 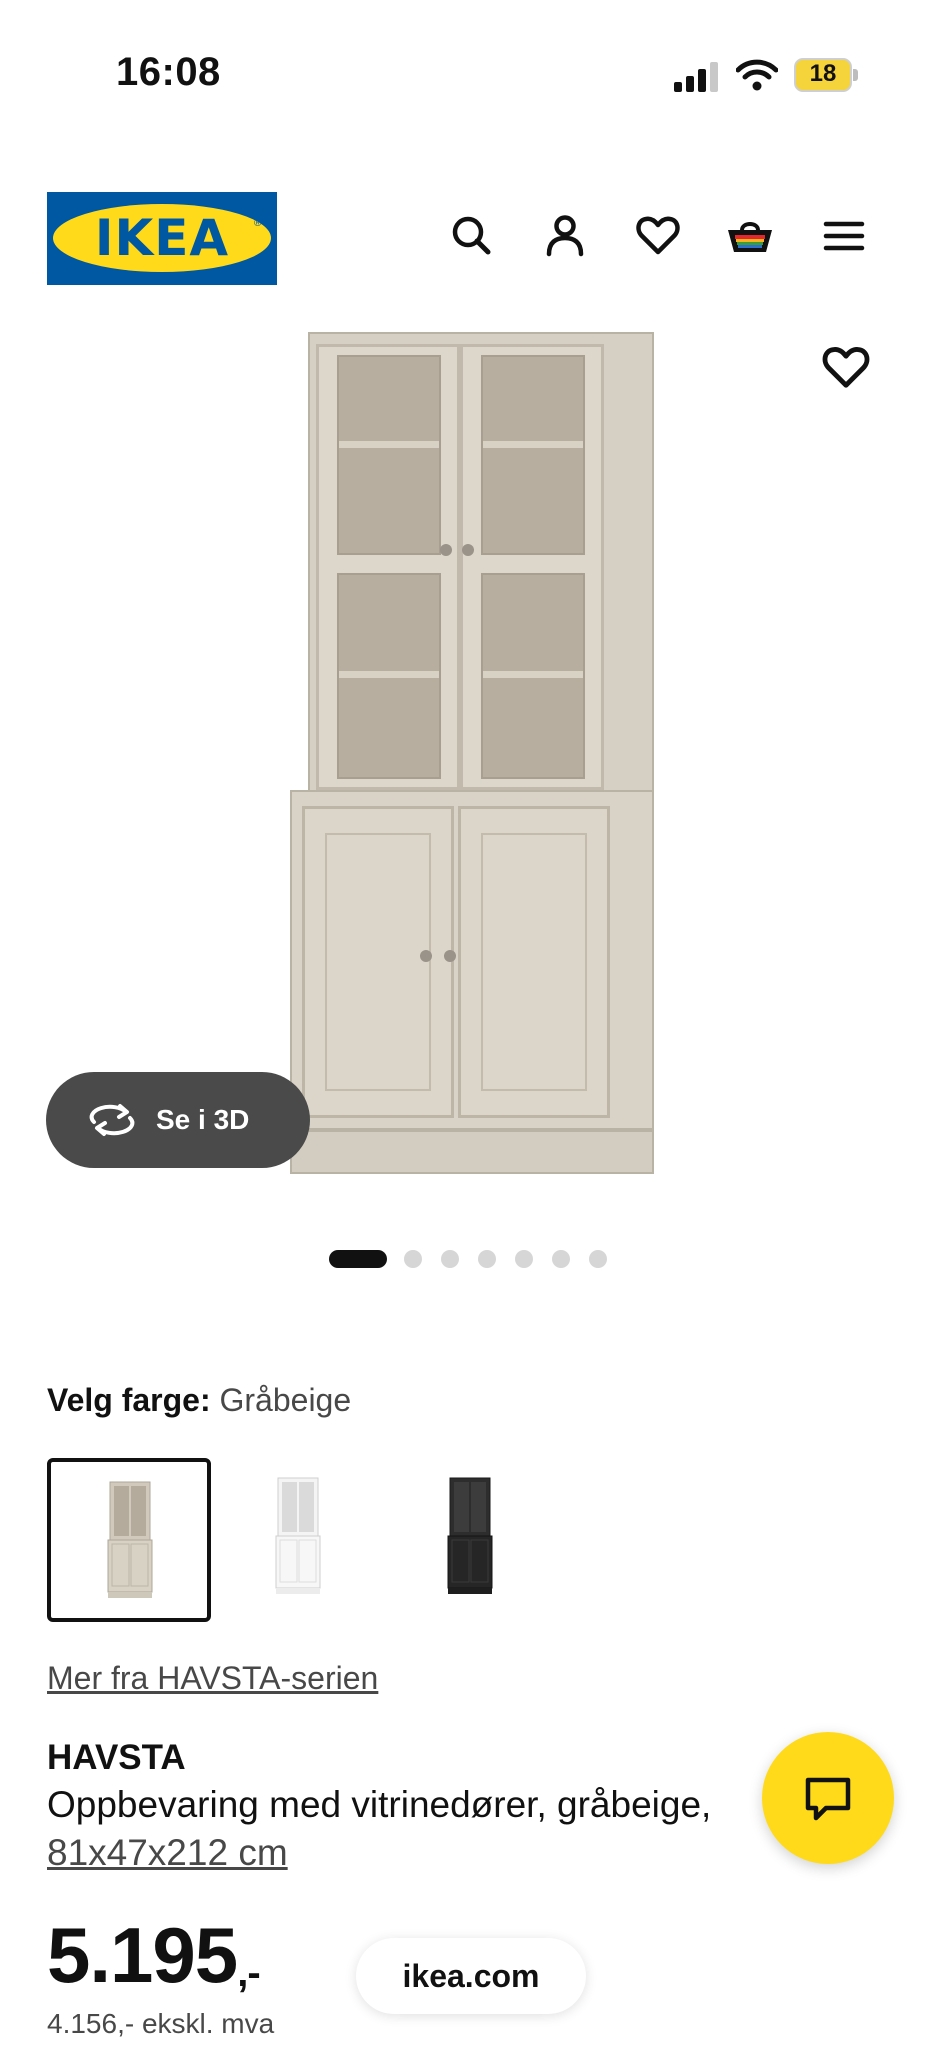 I want to click on battery-icon: 18, so click(x=826, y=75).